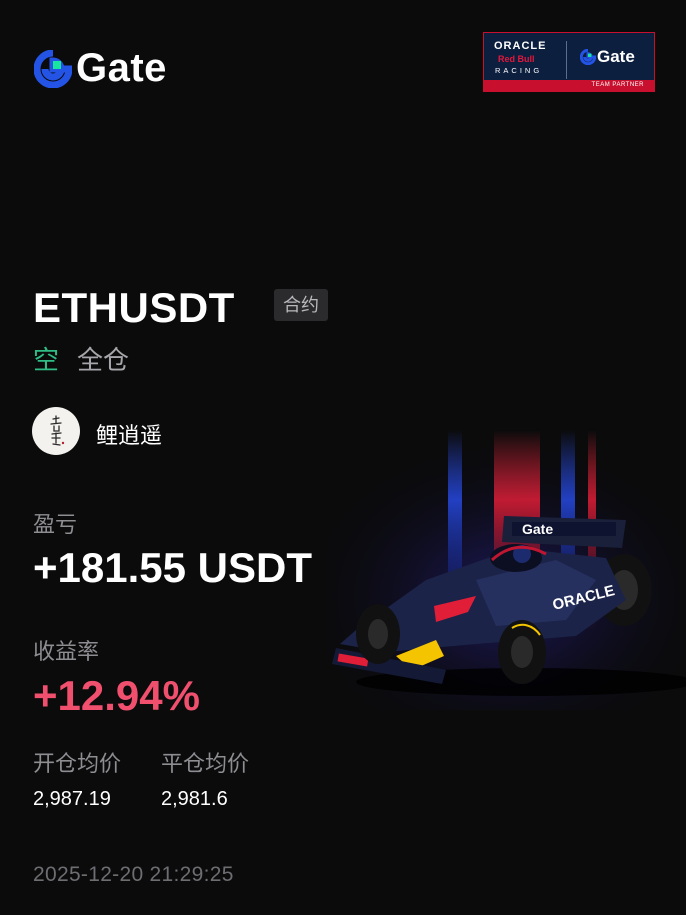  I want to click on avatar, so click(56, 431).